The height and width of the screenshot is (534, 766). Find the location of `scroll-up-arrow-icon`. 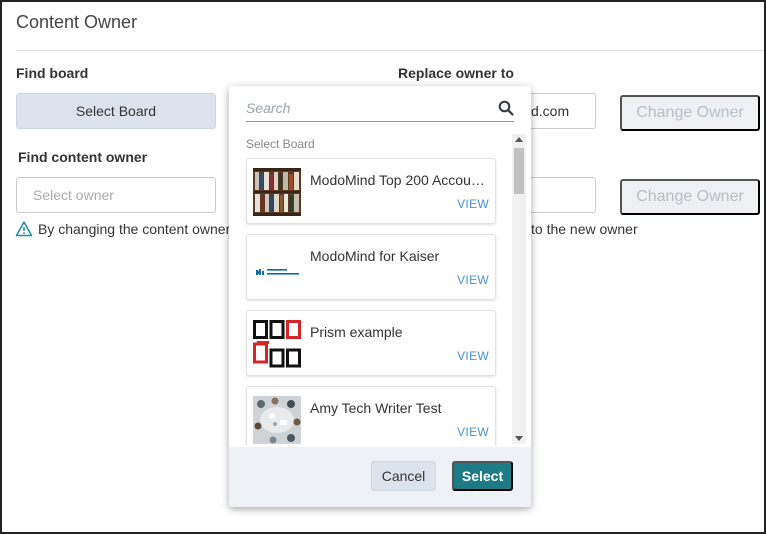

scroll-up-arrow-icon is located at coordinates (519, 139).